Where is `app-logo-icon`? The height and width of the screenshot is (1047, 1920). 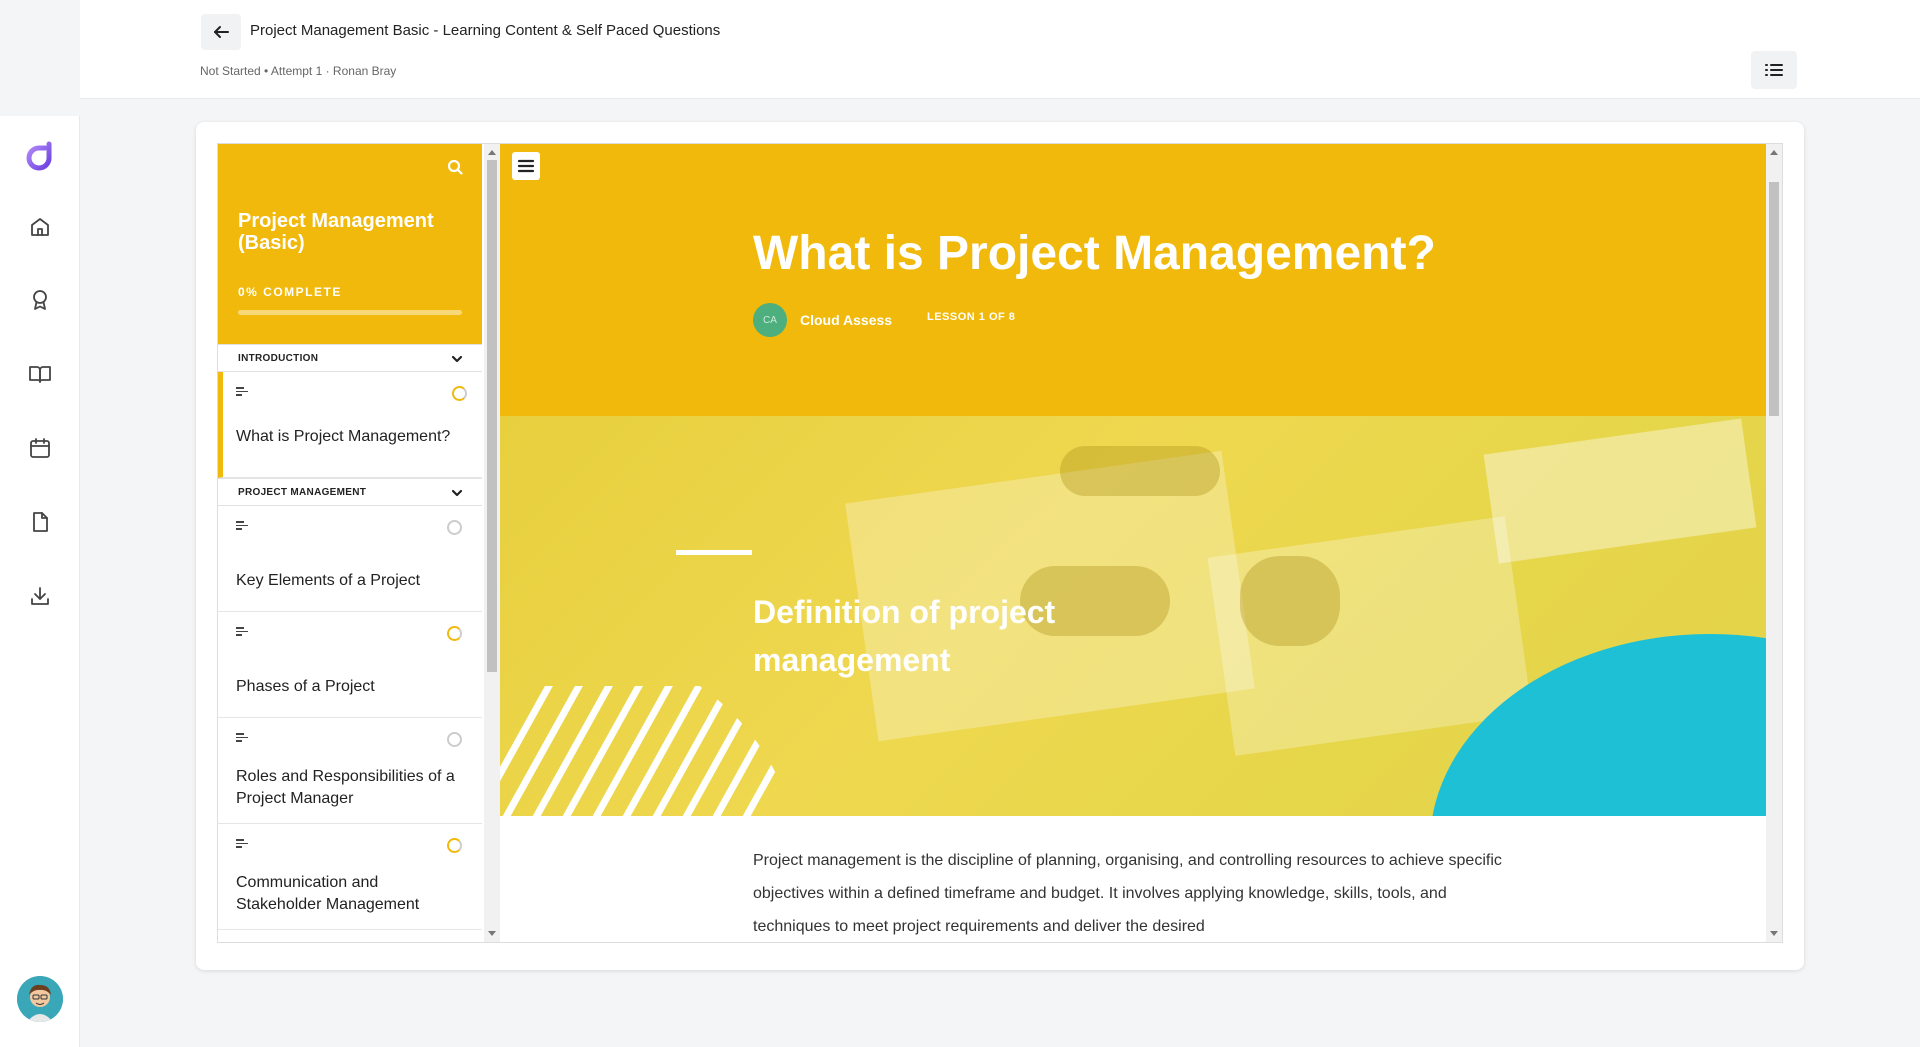 app-logo-icon is located at coordinates (40, 156).